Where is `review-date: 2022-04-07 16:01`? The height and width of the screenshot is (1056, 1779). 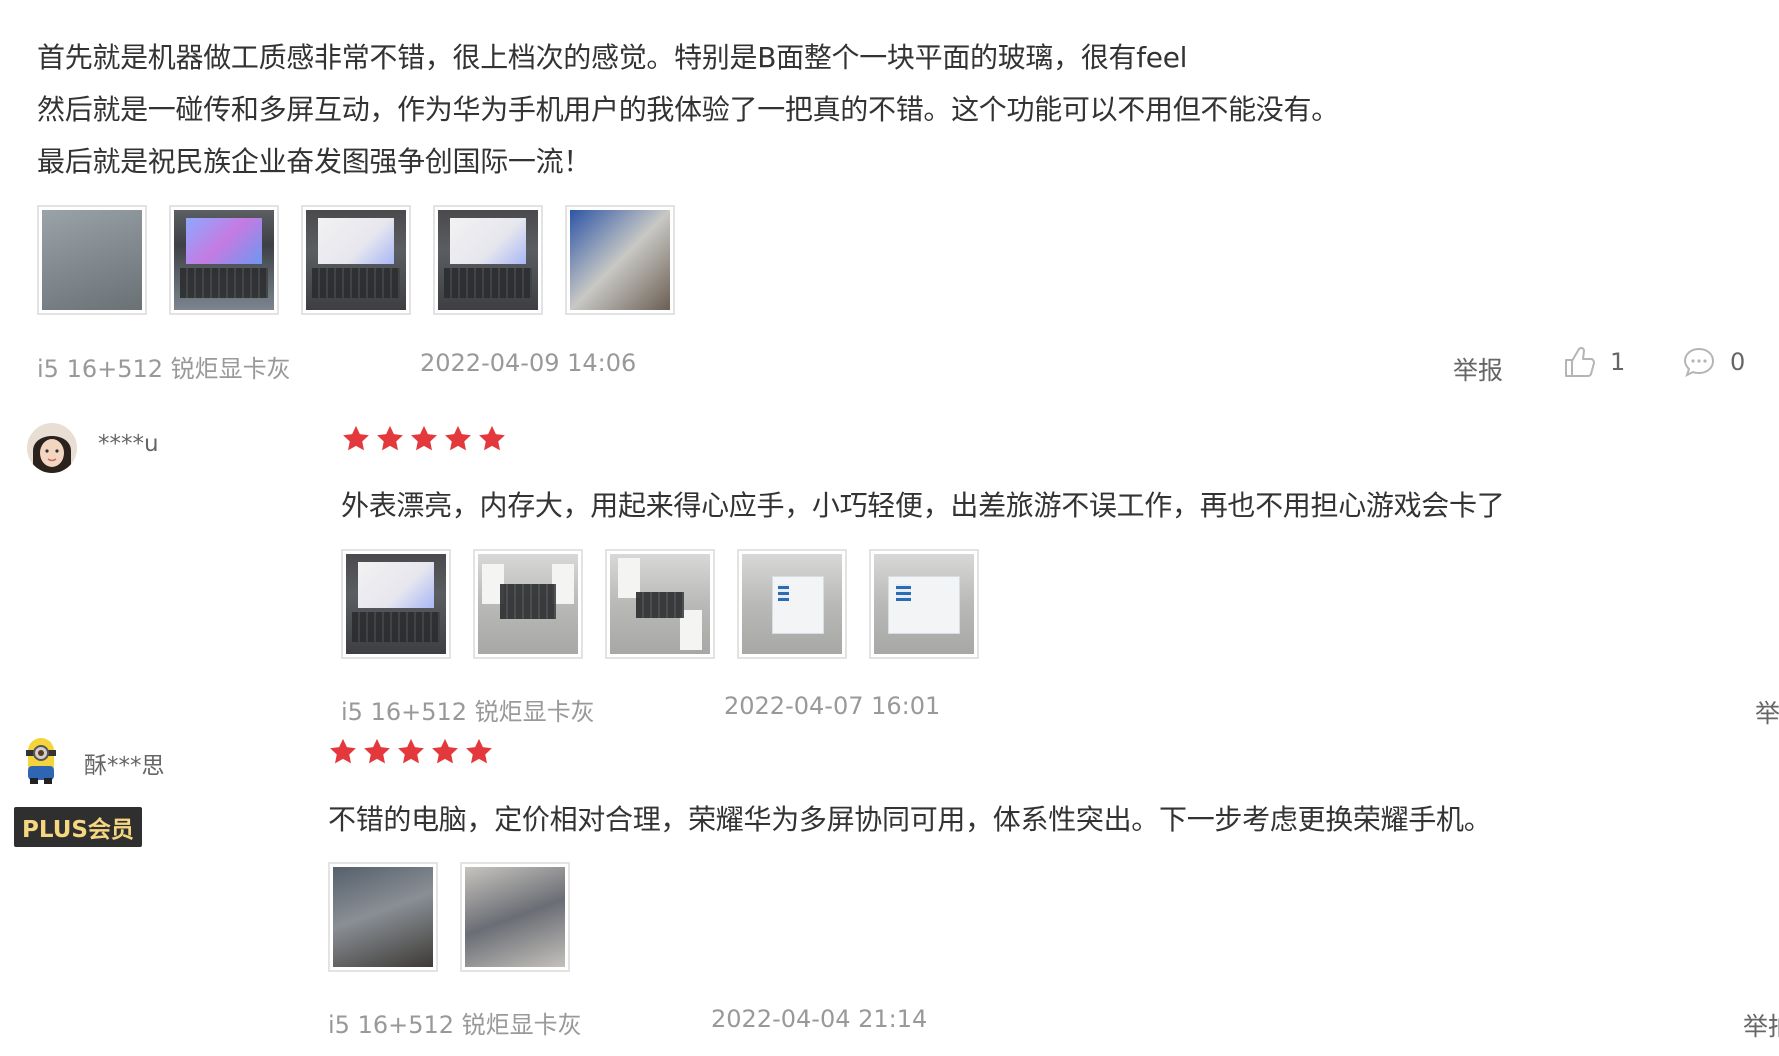 review-date: 2022-04-07 16:01 is located at coordinates (832, 706).